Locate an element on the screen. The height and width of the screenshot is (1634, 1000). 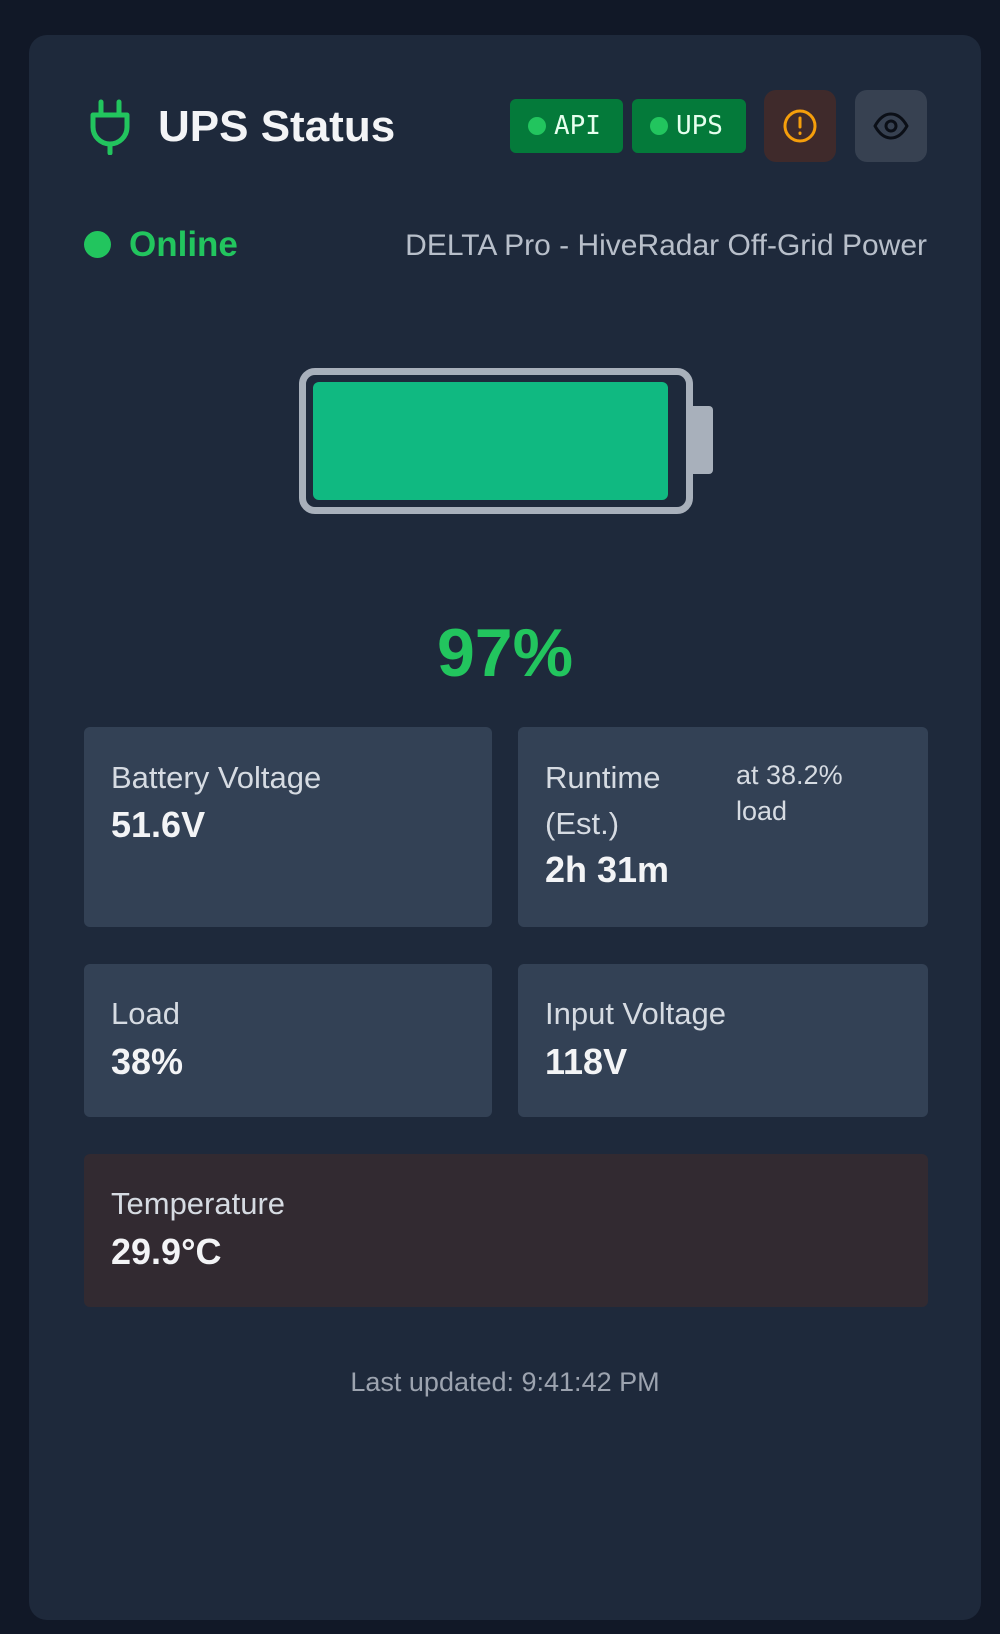
runtime-value: 2h 31m is located at coordinates (607, 869).